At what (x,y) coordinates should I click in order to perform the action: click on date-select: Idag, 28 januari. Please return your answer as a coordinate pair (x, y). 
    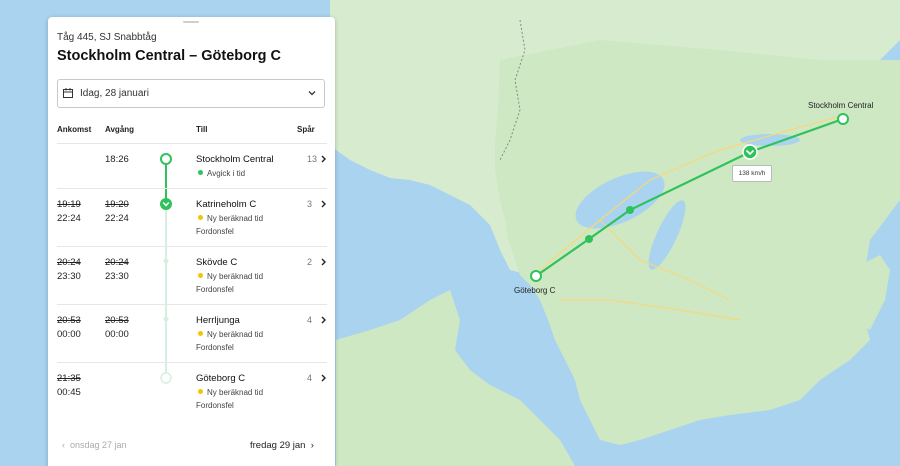
    Looking at the image, I should click on (191, 93).